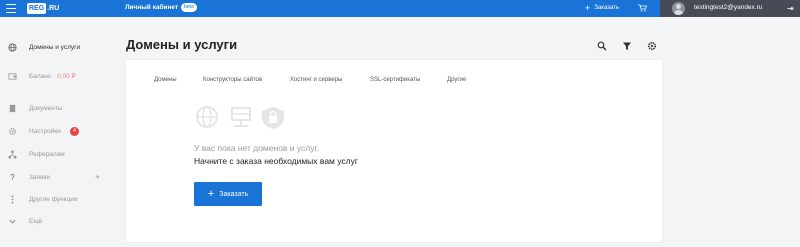 The height and width of the screenshot is (247, 800). I want to click on sidebar-item-domains: Домены и услуги, so click(56, 47).